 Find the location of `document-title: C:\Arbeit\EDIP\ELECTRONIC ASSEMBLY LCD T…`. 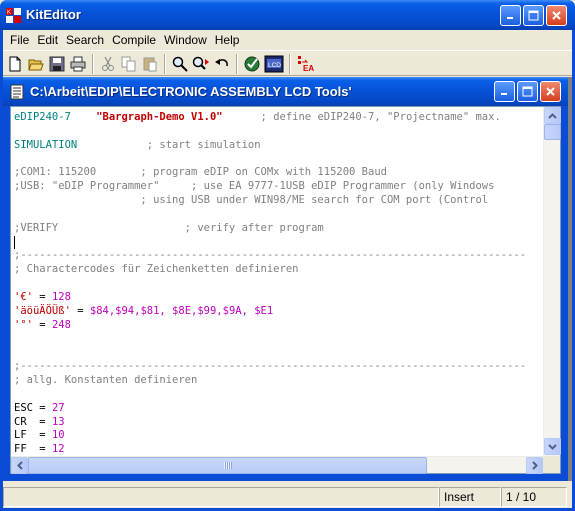

document-title: C:\Arbeit\EDIP\ELECTRONIC ASSEMBLY LCD T… is located at coordinates (191, 91).